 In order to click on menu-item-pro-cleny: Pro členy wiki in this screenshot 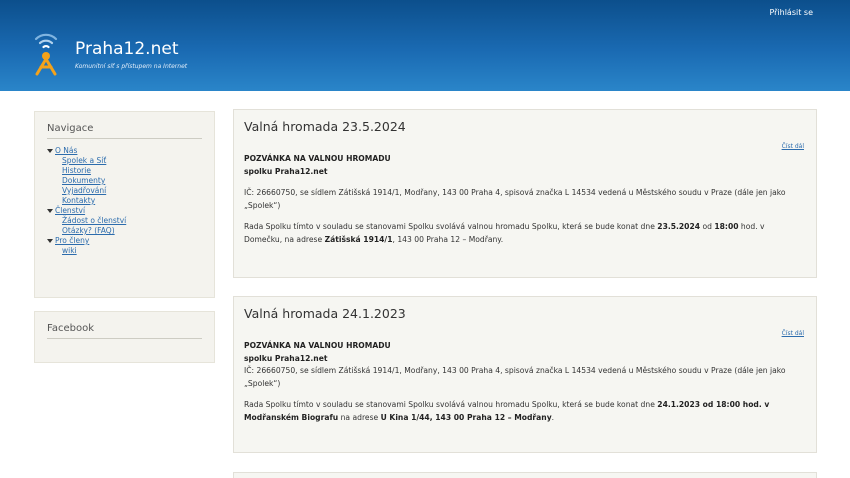, I will do `click(130, 246)`.